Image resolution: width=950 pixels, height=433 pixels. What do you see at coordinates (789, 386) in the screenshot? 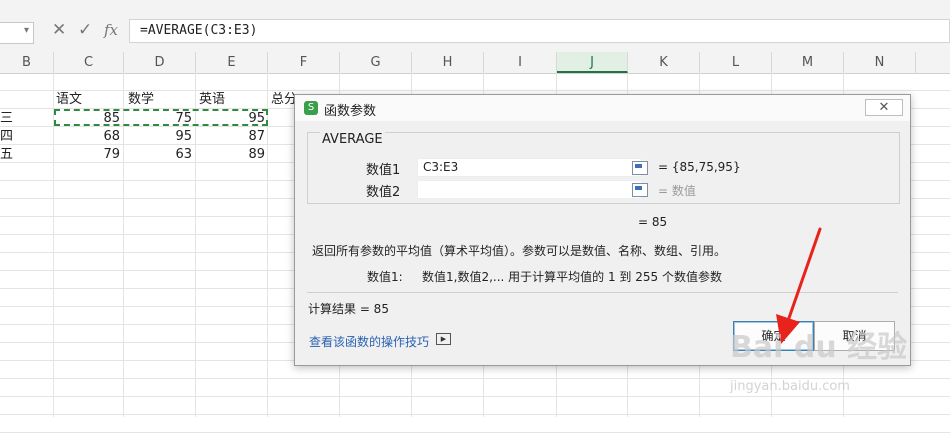
I see `watermark-url: jingyan.baidu.com` at bounding box center [789, 386].